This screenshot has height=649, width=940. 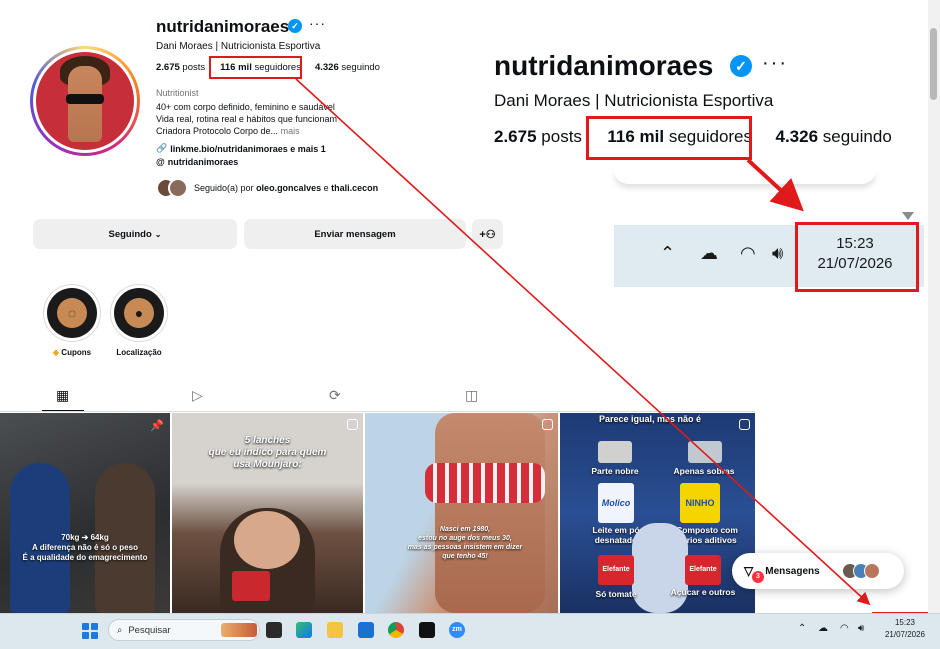 I want to click on zoom-icon: zm, so click(x=457, y=630).